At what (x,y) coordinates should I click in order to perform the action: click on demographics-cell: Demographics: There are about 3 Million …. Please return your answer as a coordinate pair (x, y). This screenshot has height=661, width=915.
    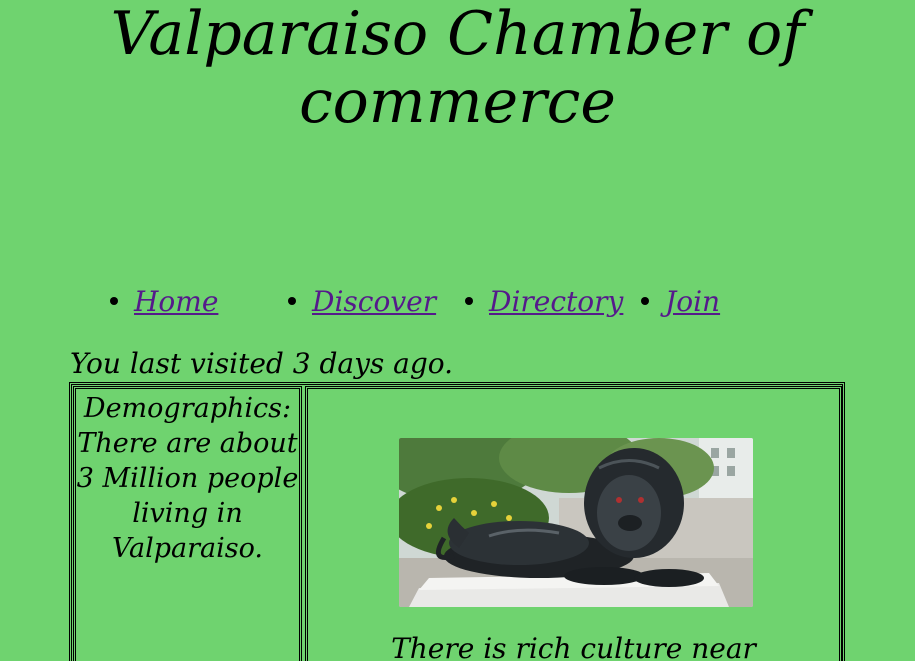
    Looking at the image, I should click on (187, 523).